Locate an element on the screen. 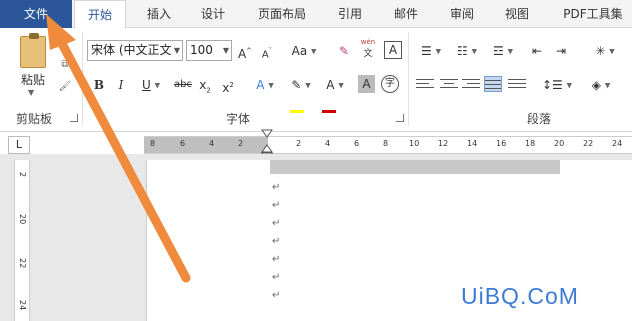  enclose-characters-button: 字 is located at coordinates (390, 84).